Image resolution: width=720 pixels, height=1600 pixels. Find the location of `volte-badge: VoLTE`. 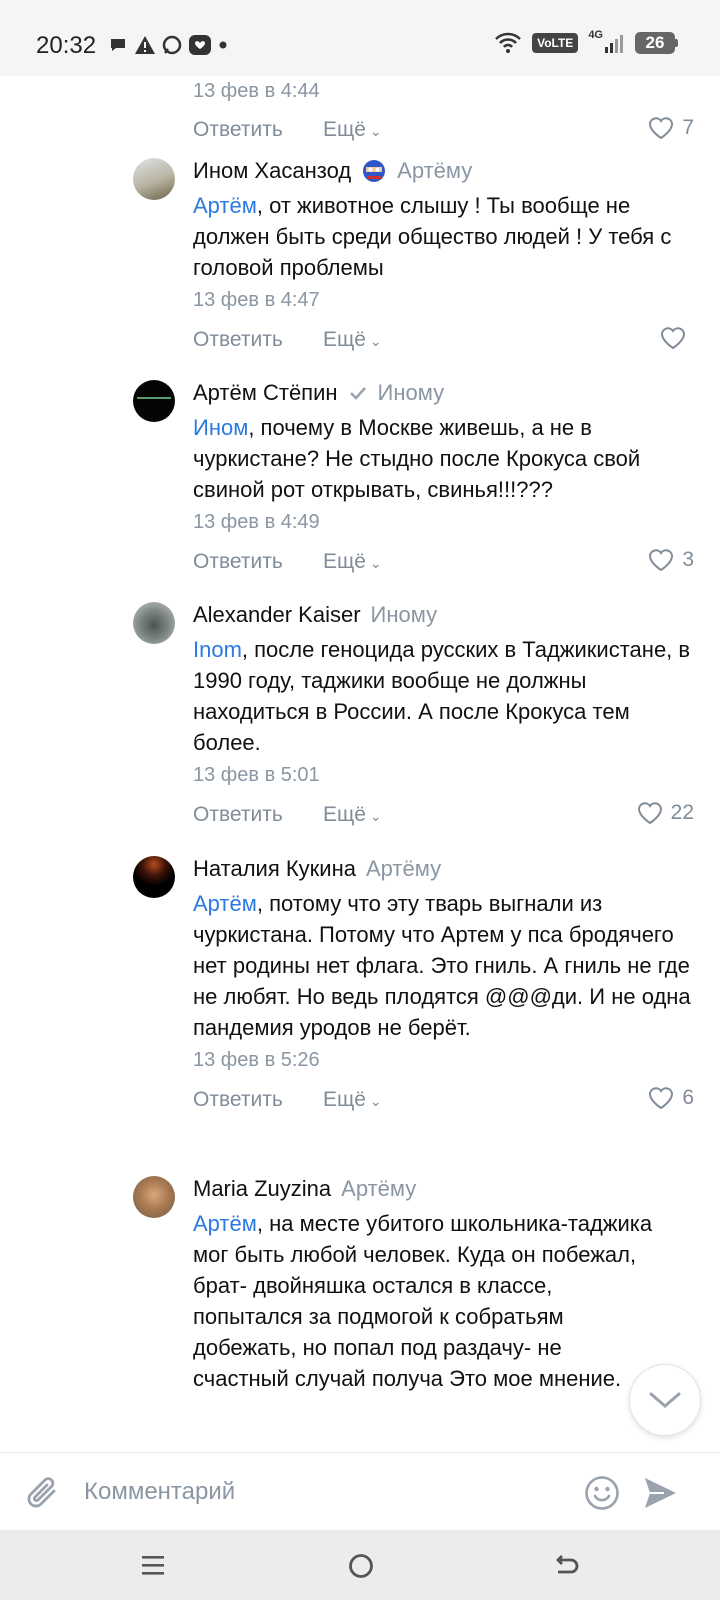

volte-badge: VoLTE is located at coordinates (555, 43).